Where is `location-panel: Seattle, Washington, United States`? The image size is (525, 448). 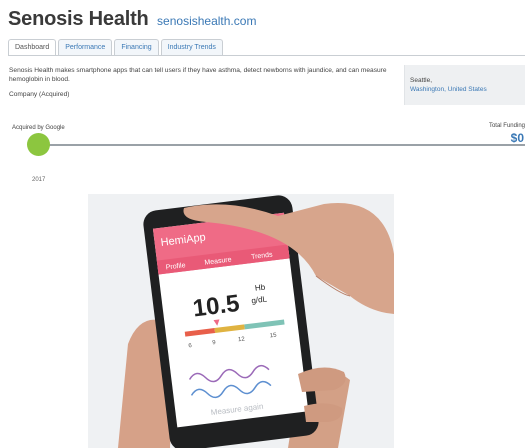
location-panel: Seattle, Washington, United States is located at coordinates (464, 85).